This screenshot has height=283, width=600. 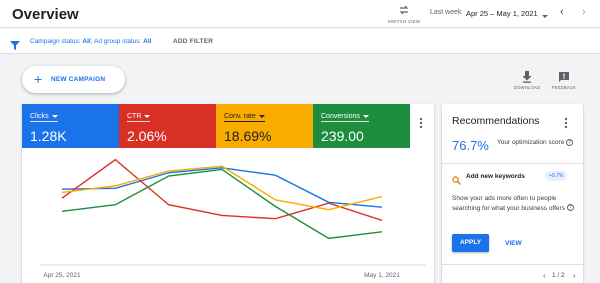 I want to click on date-range-label: Last week, so click(x=446, y=12).